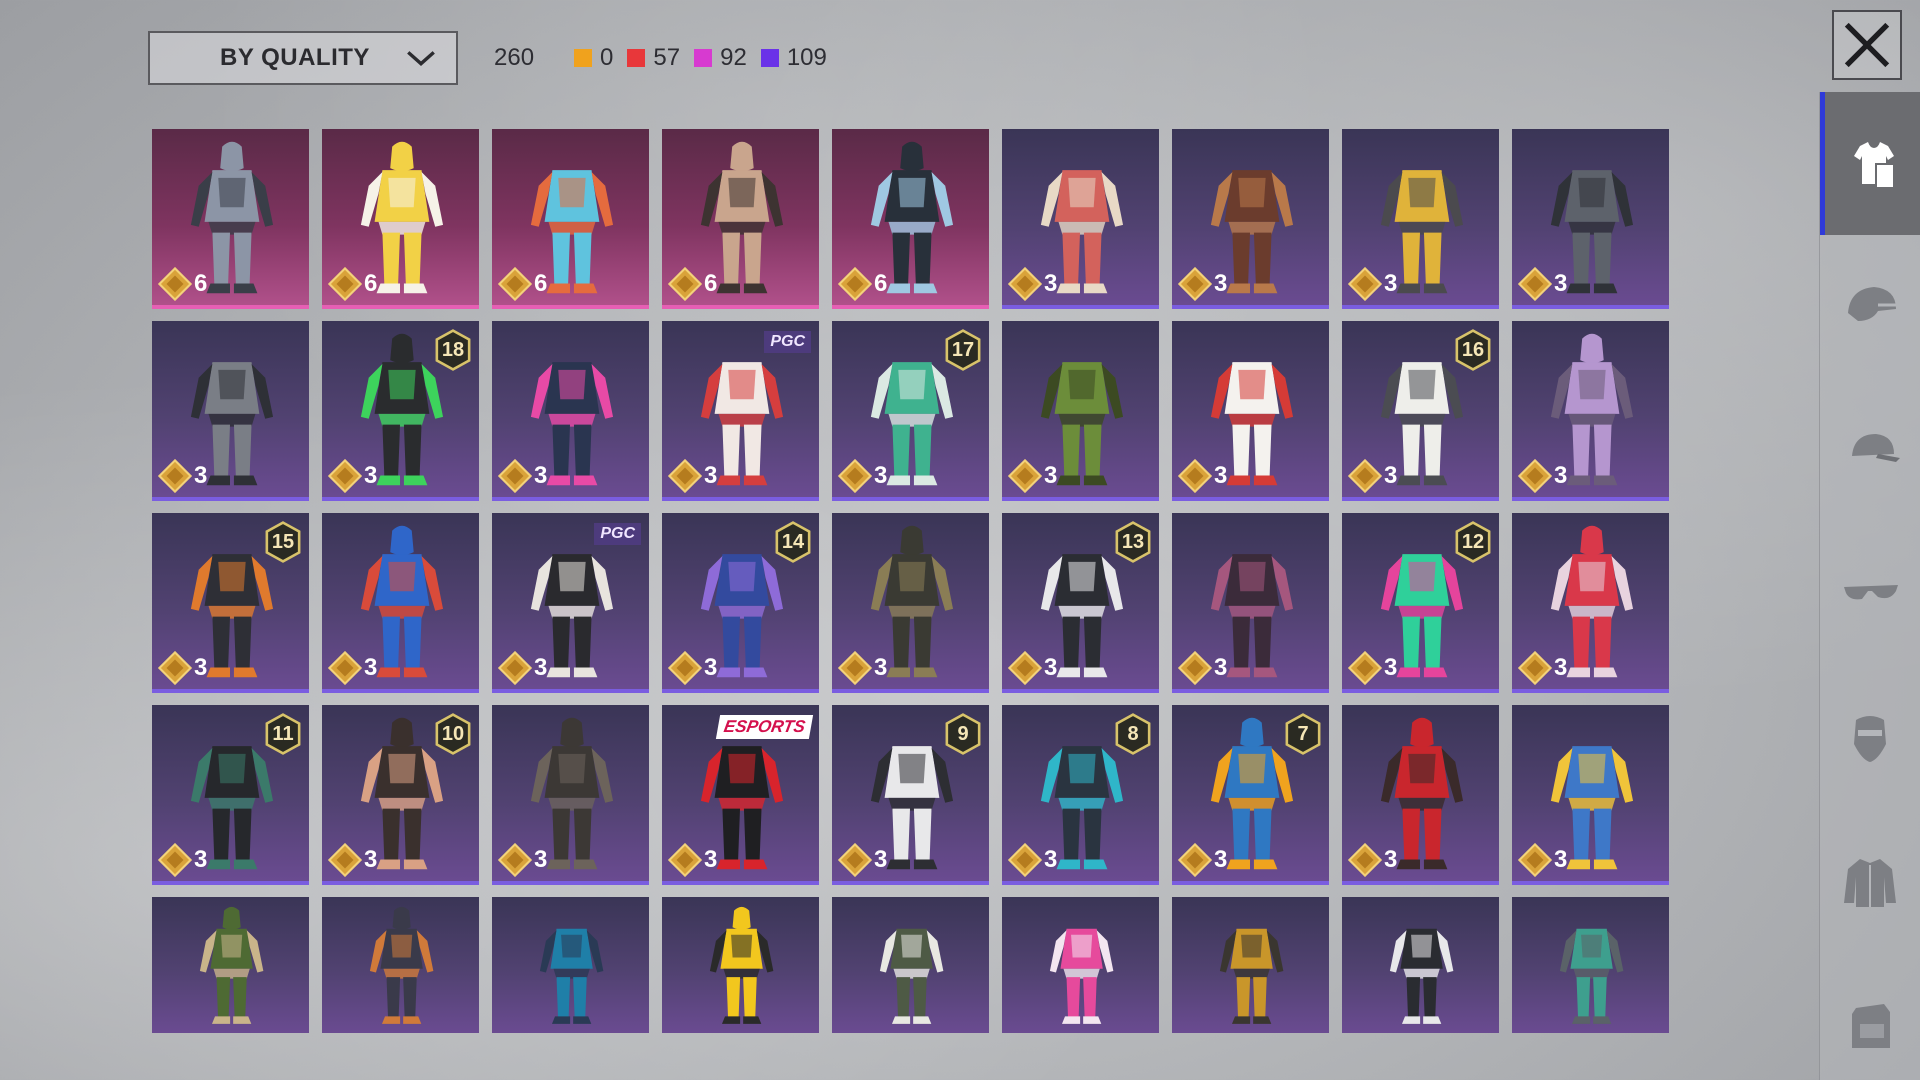 The height and width of the screenshot is (1080, 1920). I want to click on cap-icon, so click(1876, 447).